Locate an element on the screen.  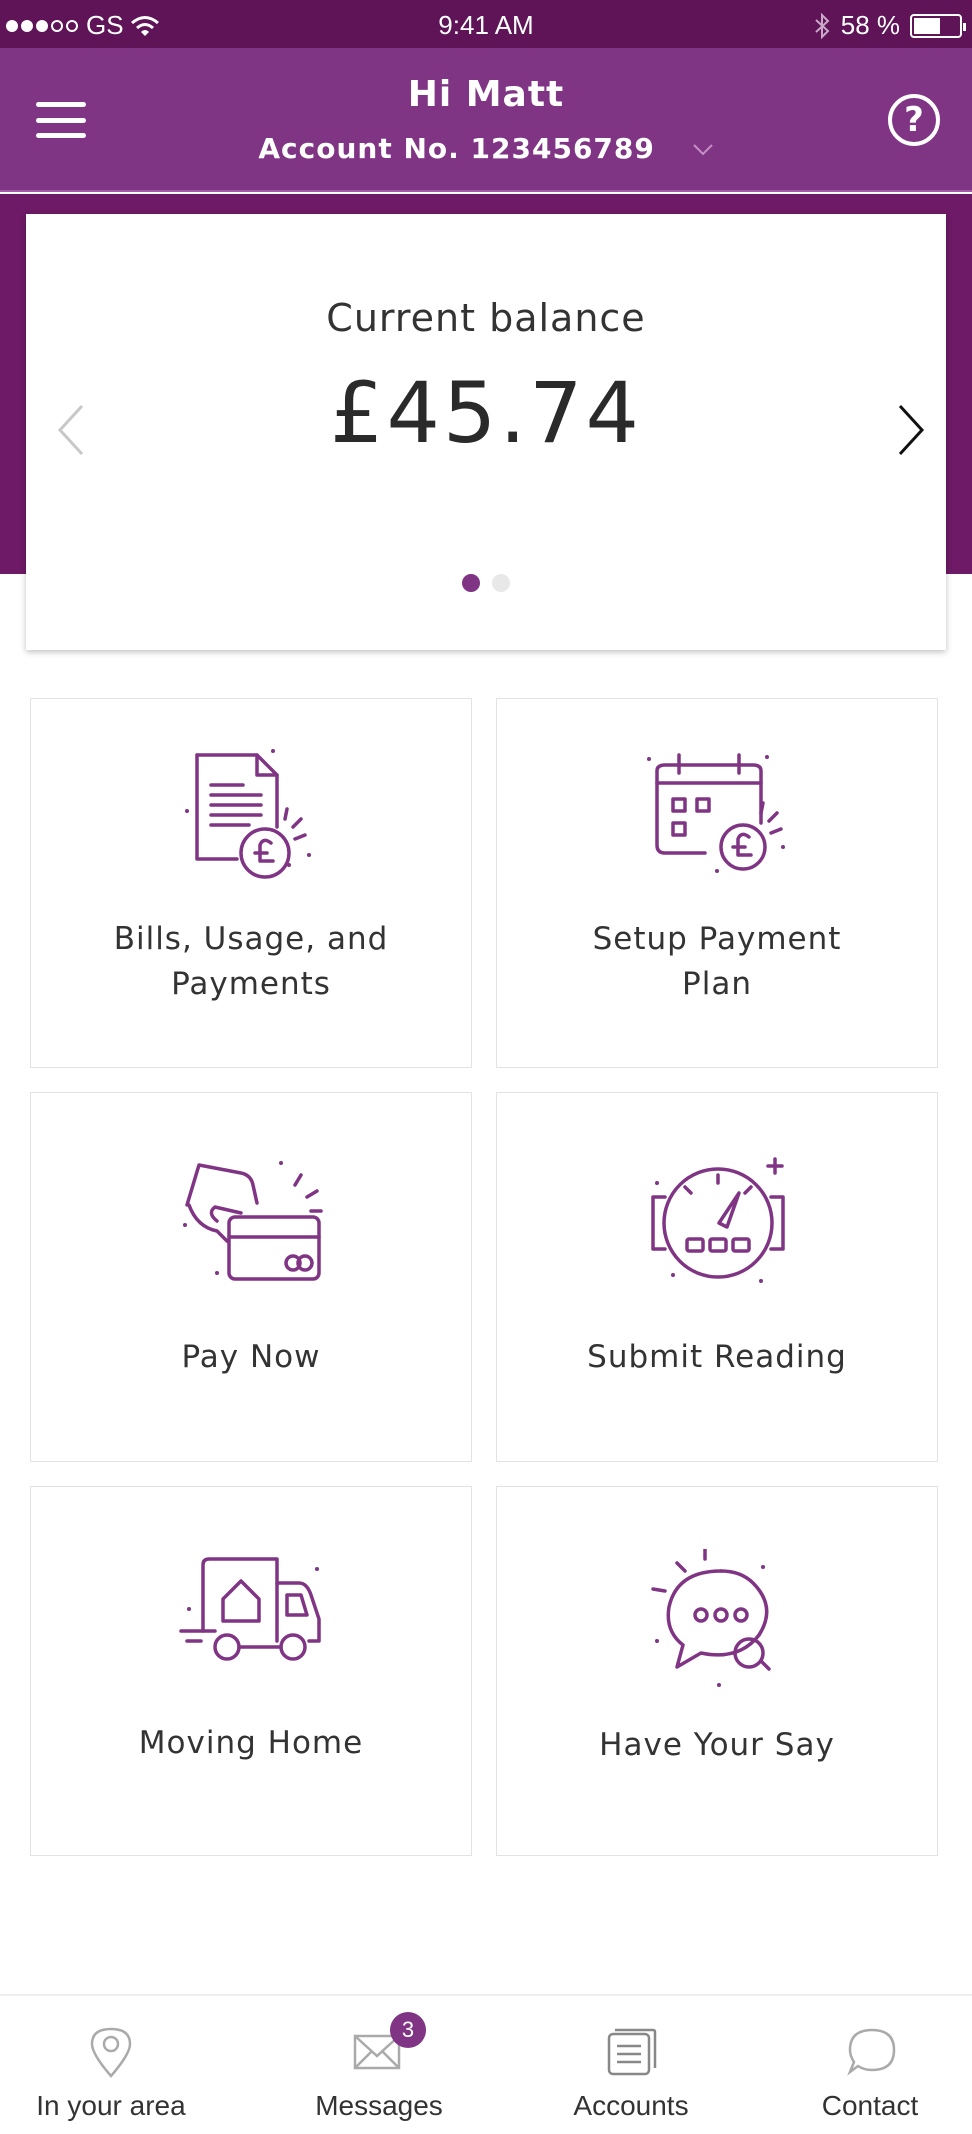
greeting-title: Hi Matt is located at coordinates (486, 94).